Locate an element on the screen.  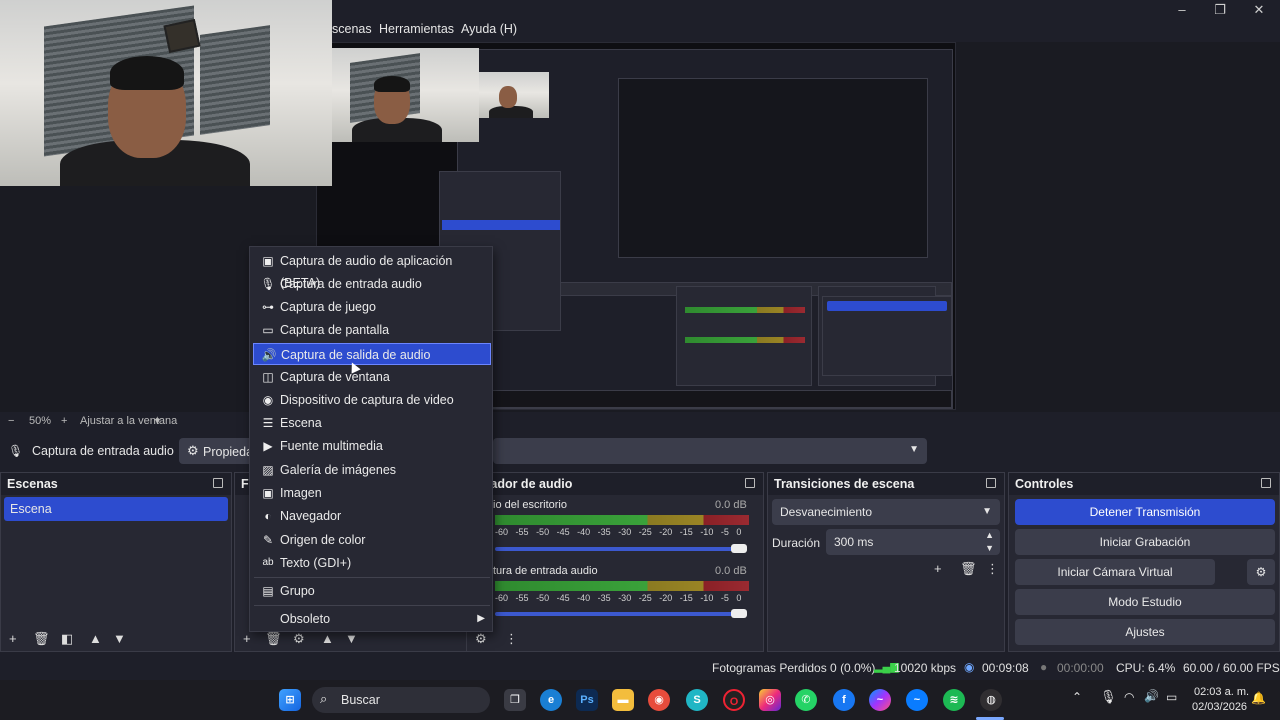
whatsapp-icon: ✆ is located at coordinates (806, 700).